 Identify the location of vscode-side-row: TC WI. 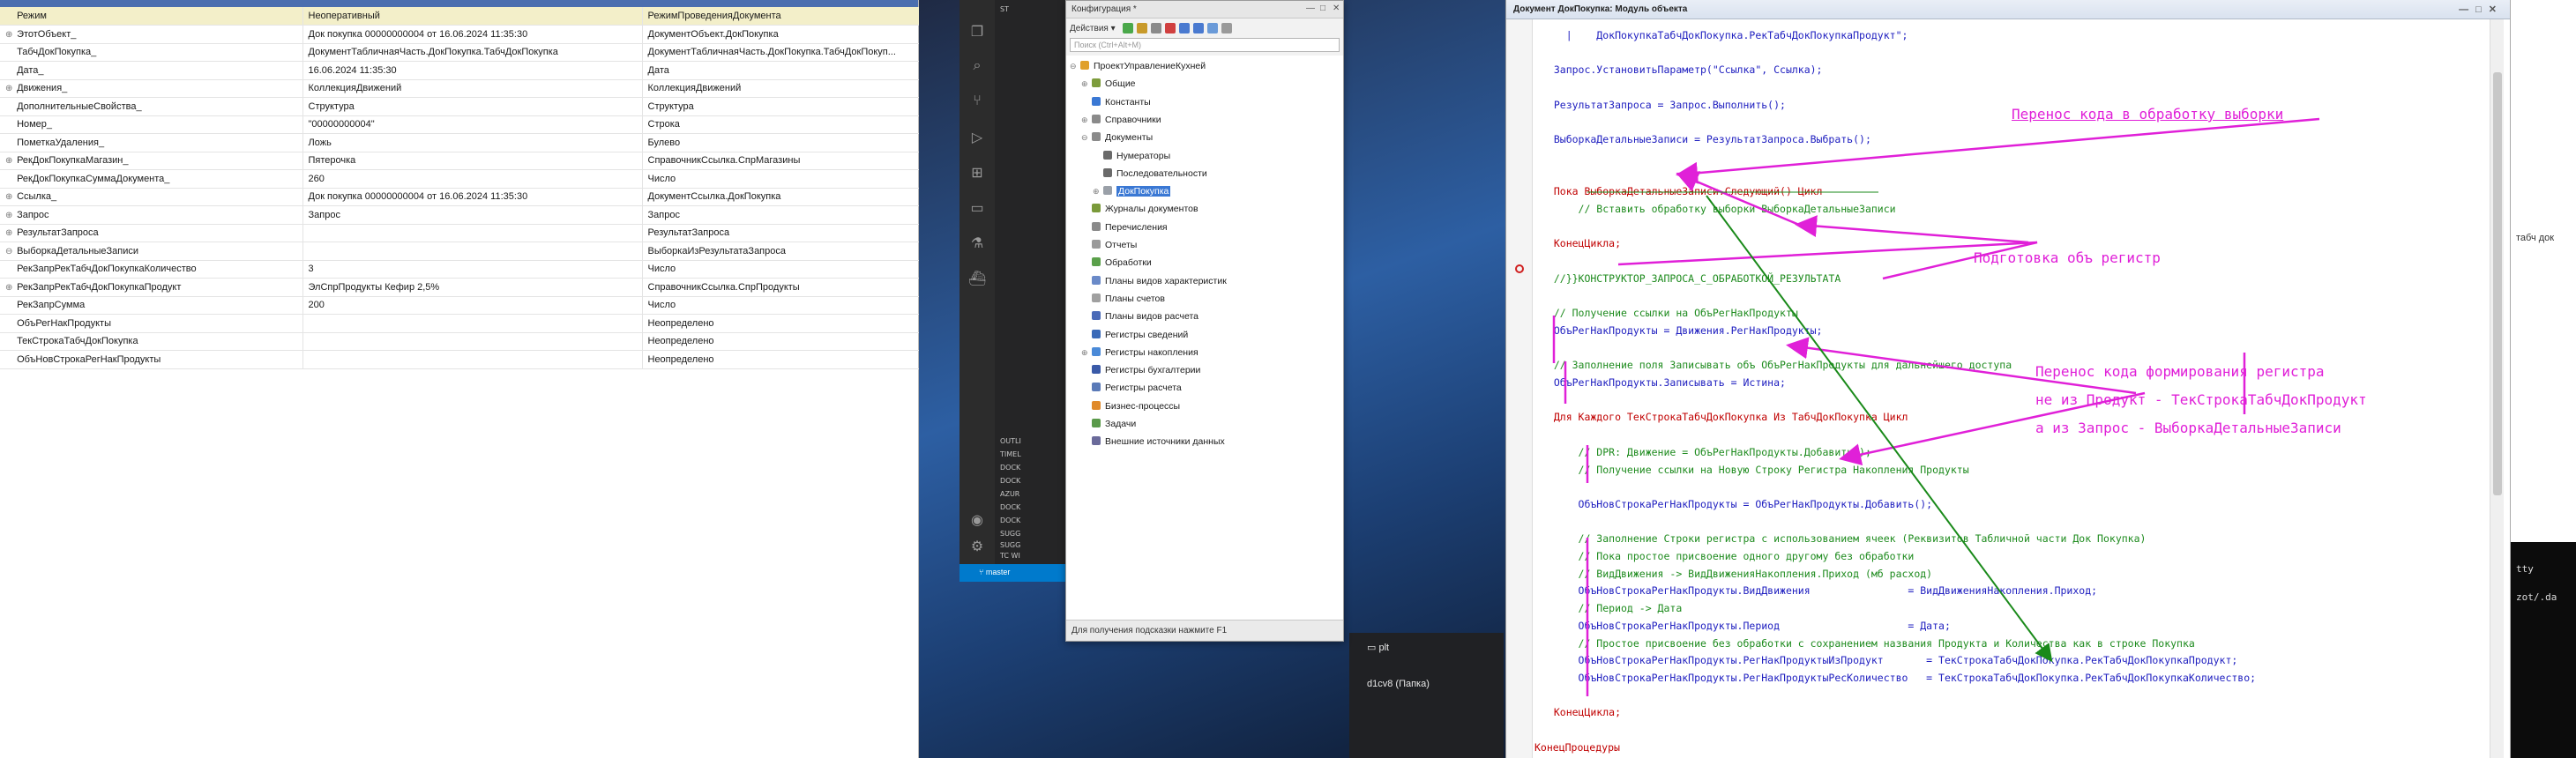
(1010, 556).